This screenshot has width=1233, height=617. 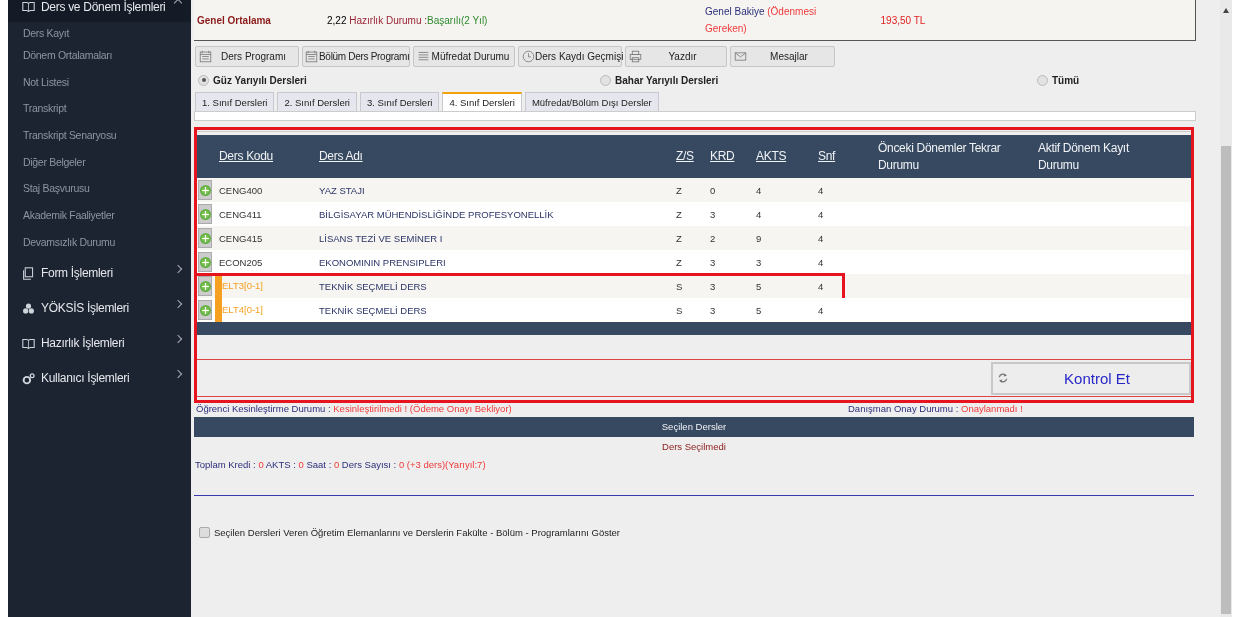 I want to click on semester-option: Güz Yarıyılı Dersleri, so click(x=399, y=80).